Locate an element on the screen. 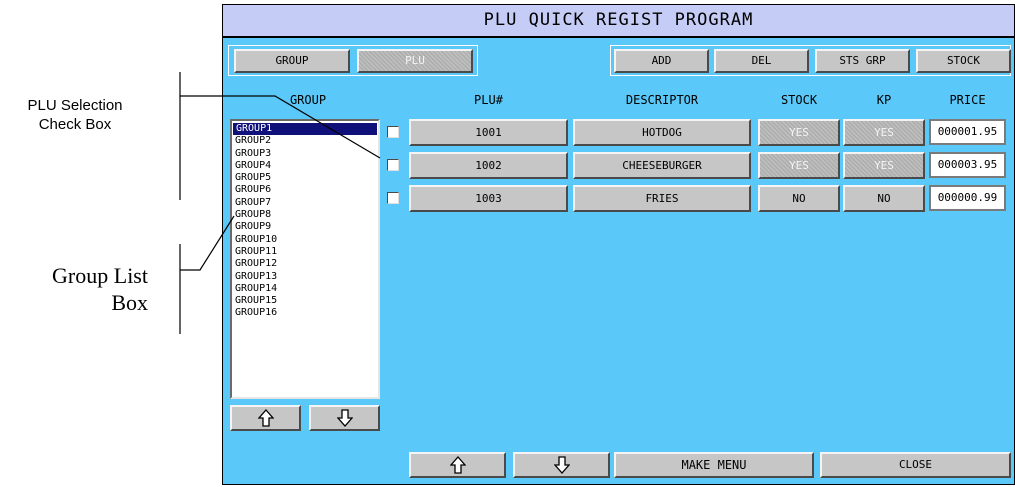  group-list-item: GROUP9 is located at coordinates (305, 227).